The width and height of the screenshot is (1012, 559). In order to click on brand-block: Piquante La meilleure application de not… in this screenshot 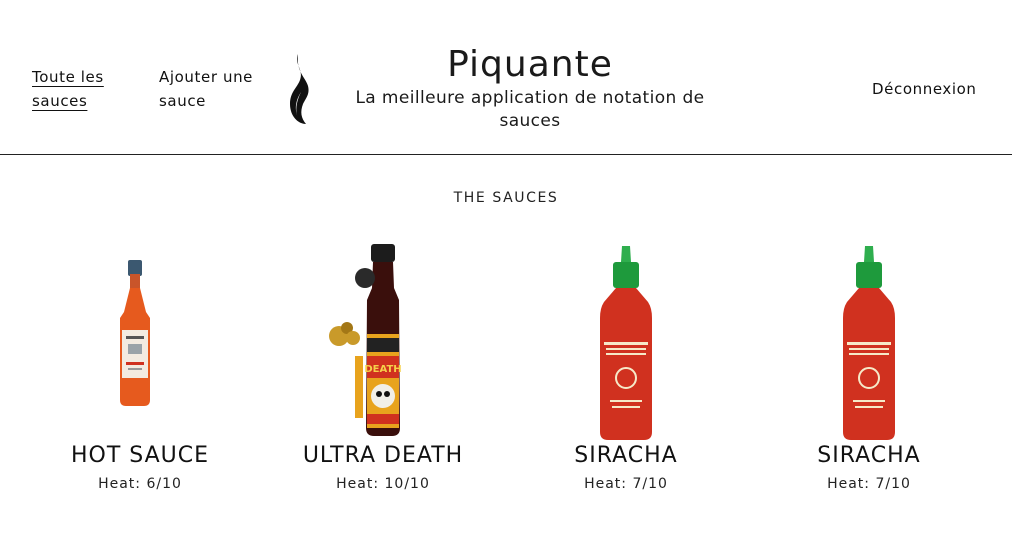, I will do `click(530, 88)`.